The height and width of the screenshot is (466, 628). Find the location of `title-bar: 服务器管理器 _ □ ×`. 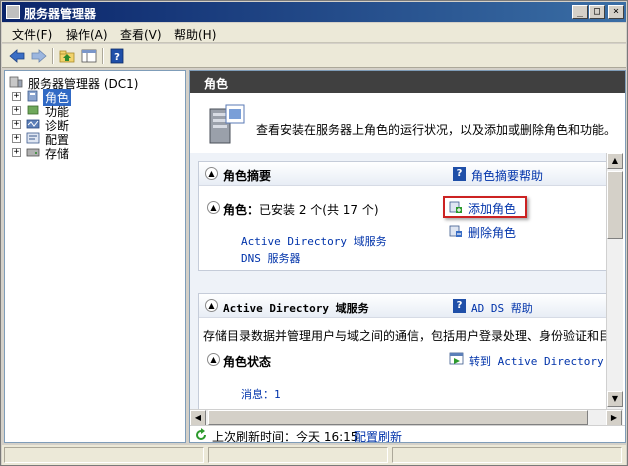

title-bar: 服务器管理器 _ □ × is located at coordinates (314, 12).